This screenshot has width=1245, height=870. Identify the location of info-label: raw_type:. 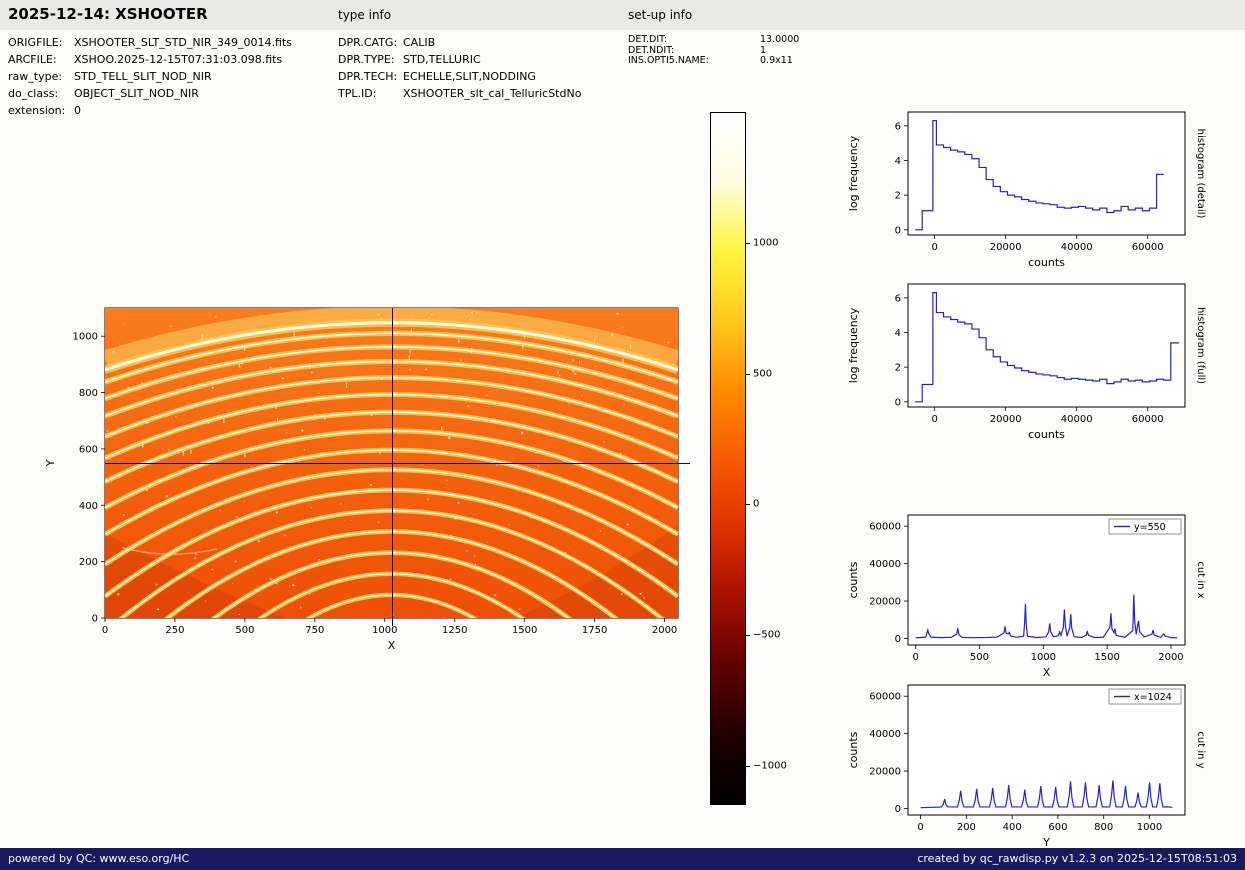
(35, 76).